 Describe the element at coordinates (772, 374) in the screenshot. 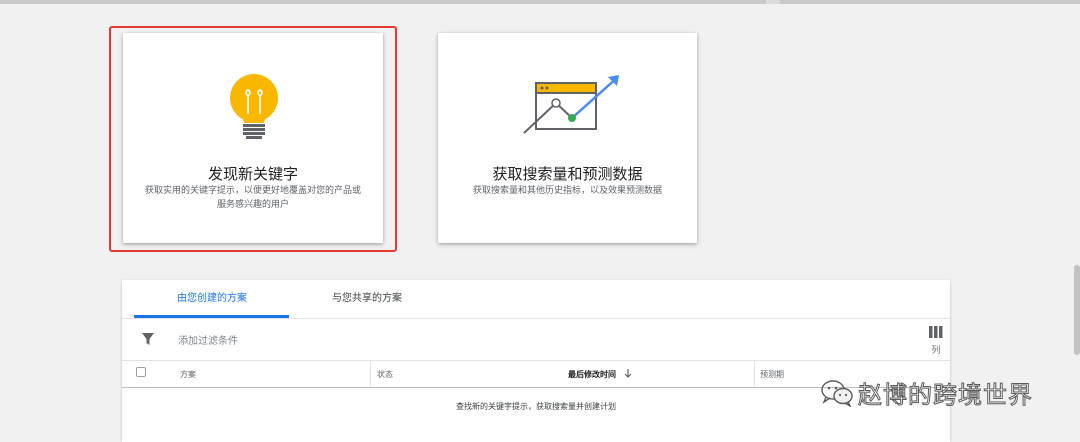

I see `column-header-forecast-period: 预测期` at that location.